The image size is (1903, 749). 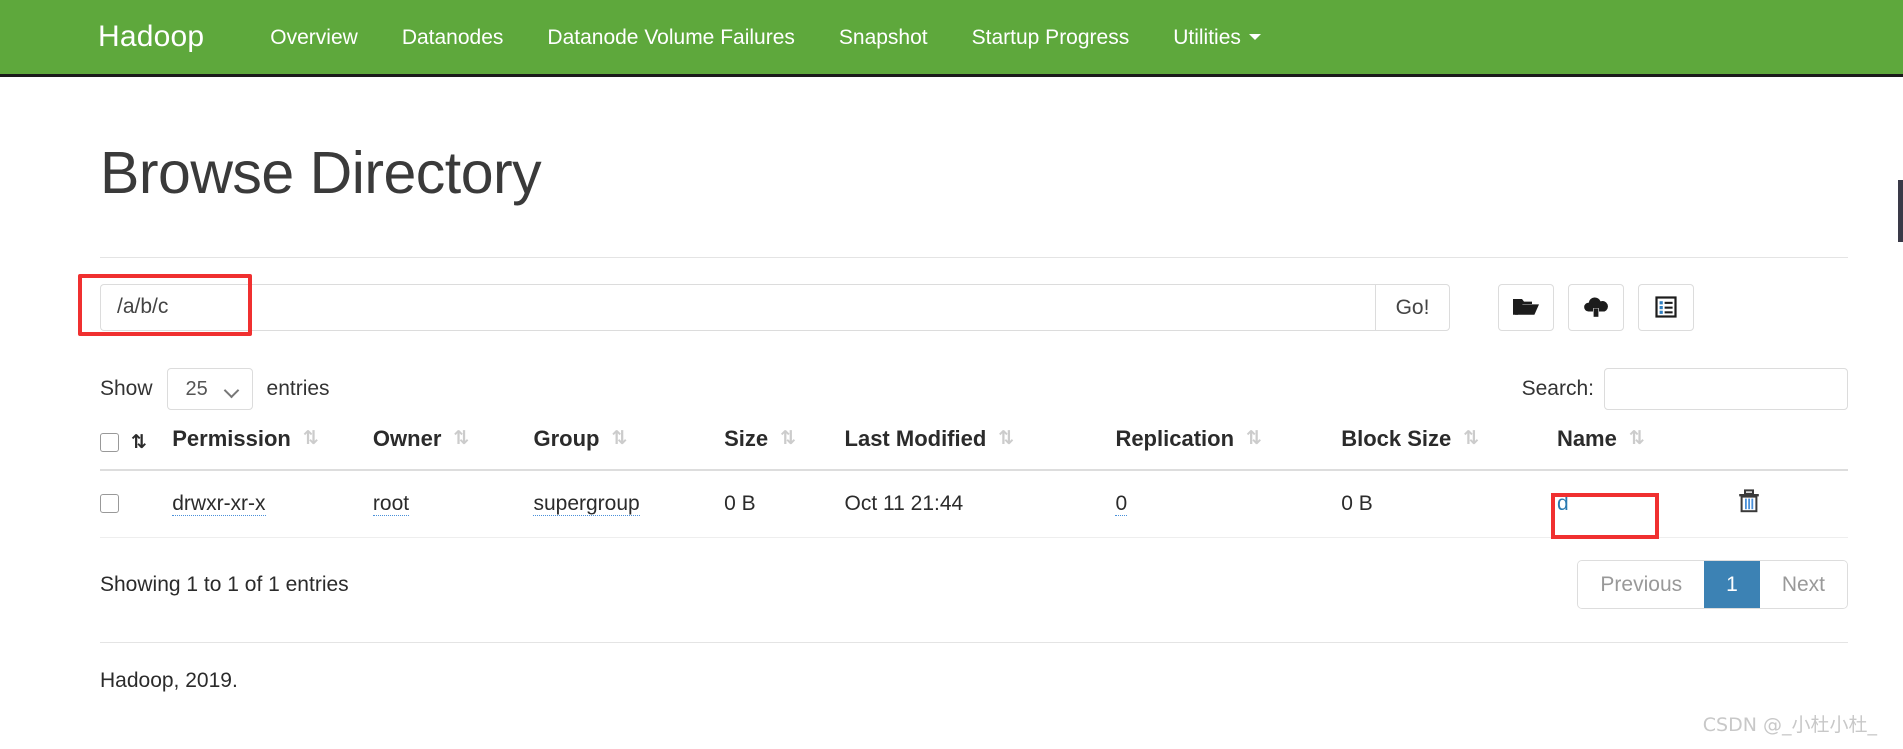 What do you see at coordinates (126, 388) in the screenshot?
I see `show-label: Show` at bounding box center [126, 388].